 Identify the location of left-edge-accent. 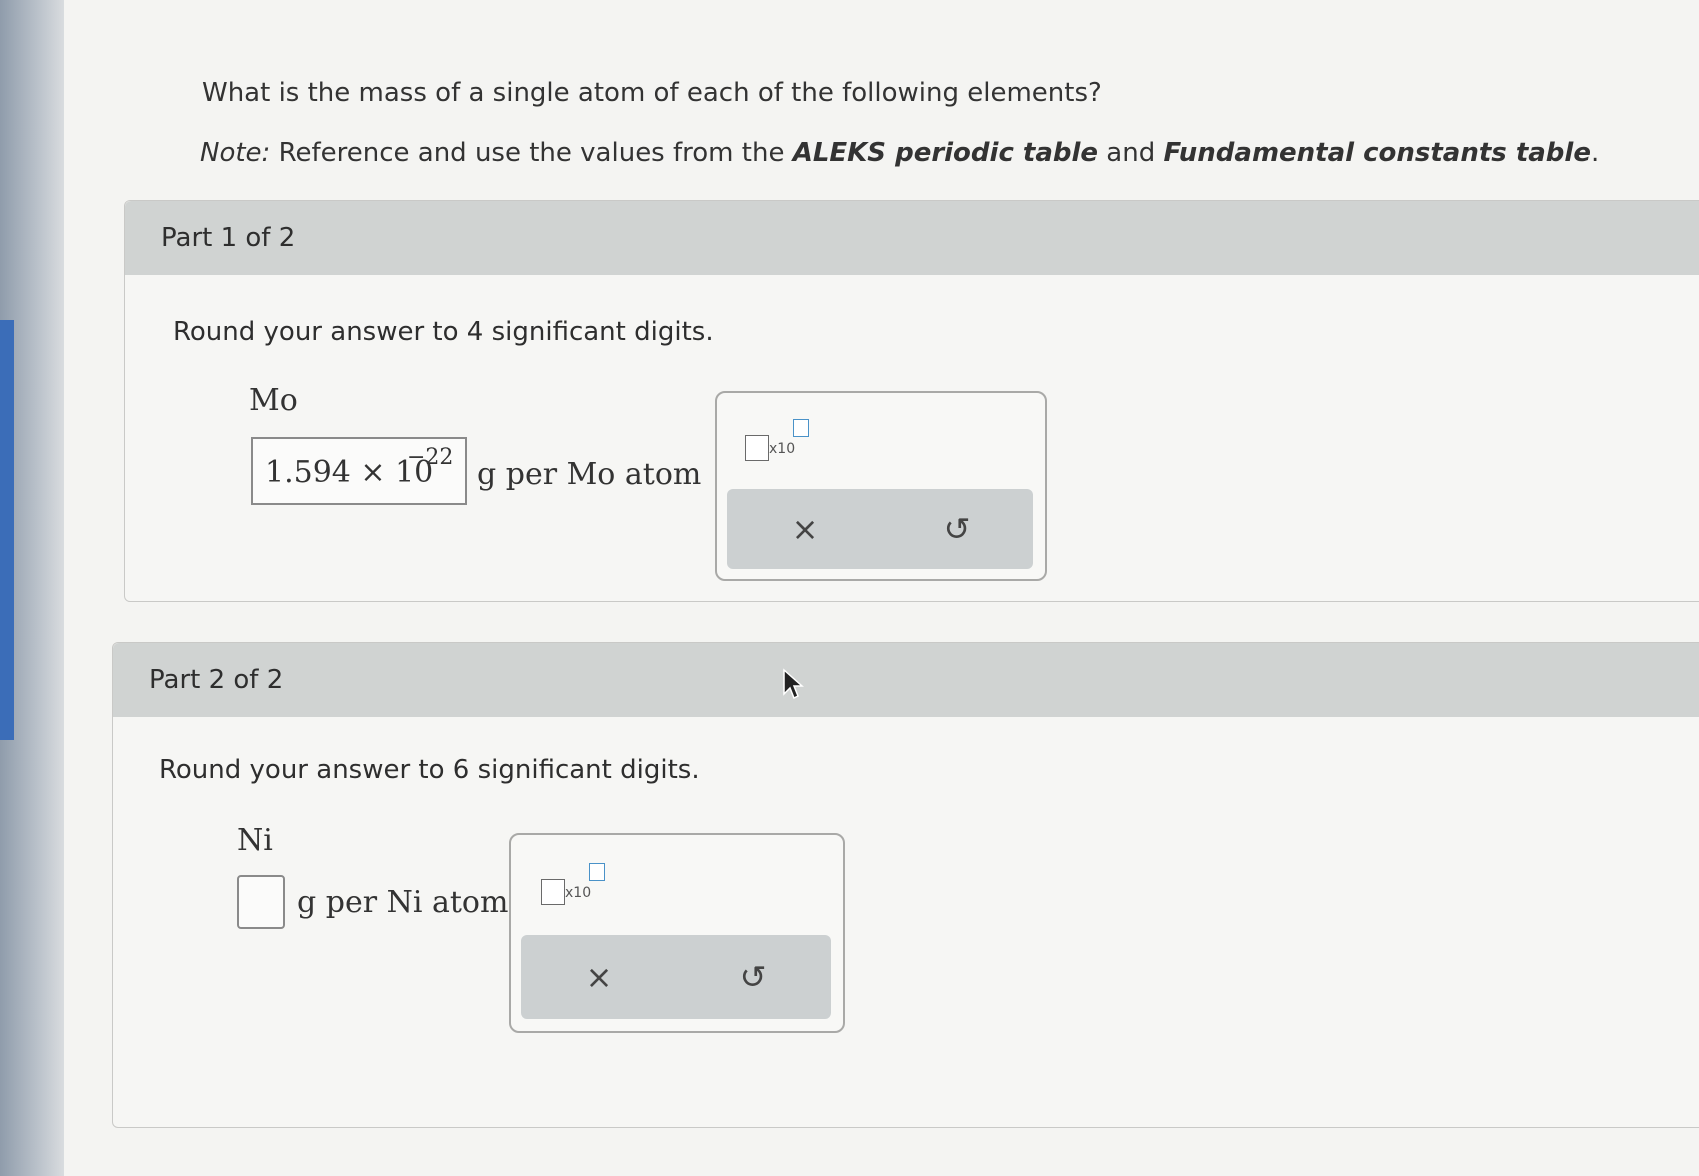
(7, 530).